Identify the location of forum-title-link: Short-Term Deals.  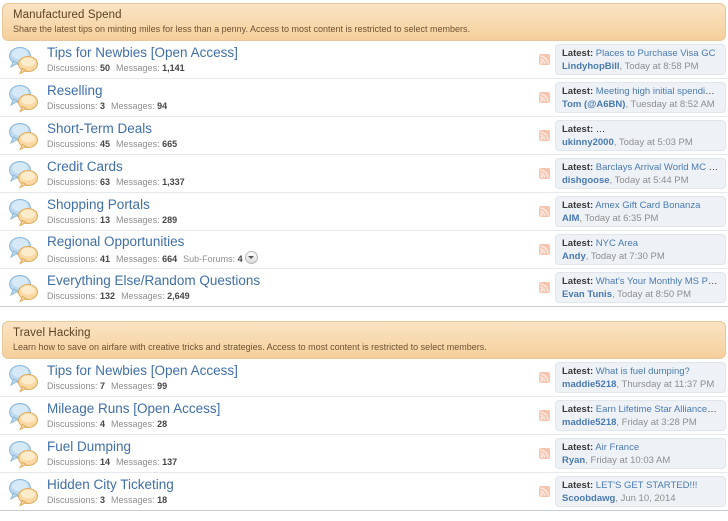
(291, 129).